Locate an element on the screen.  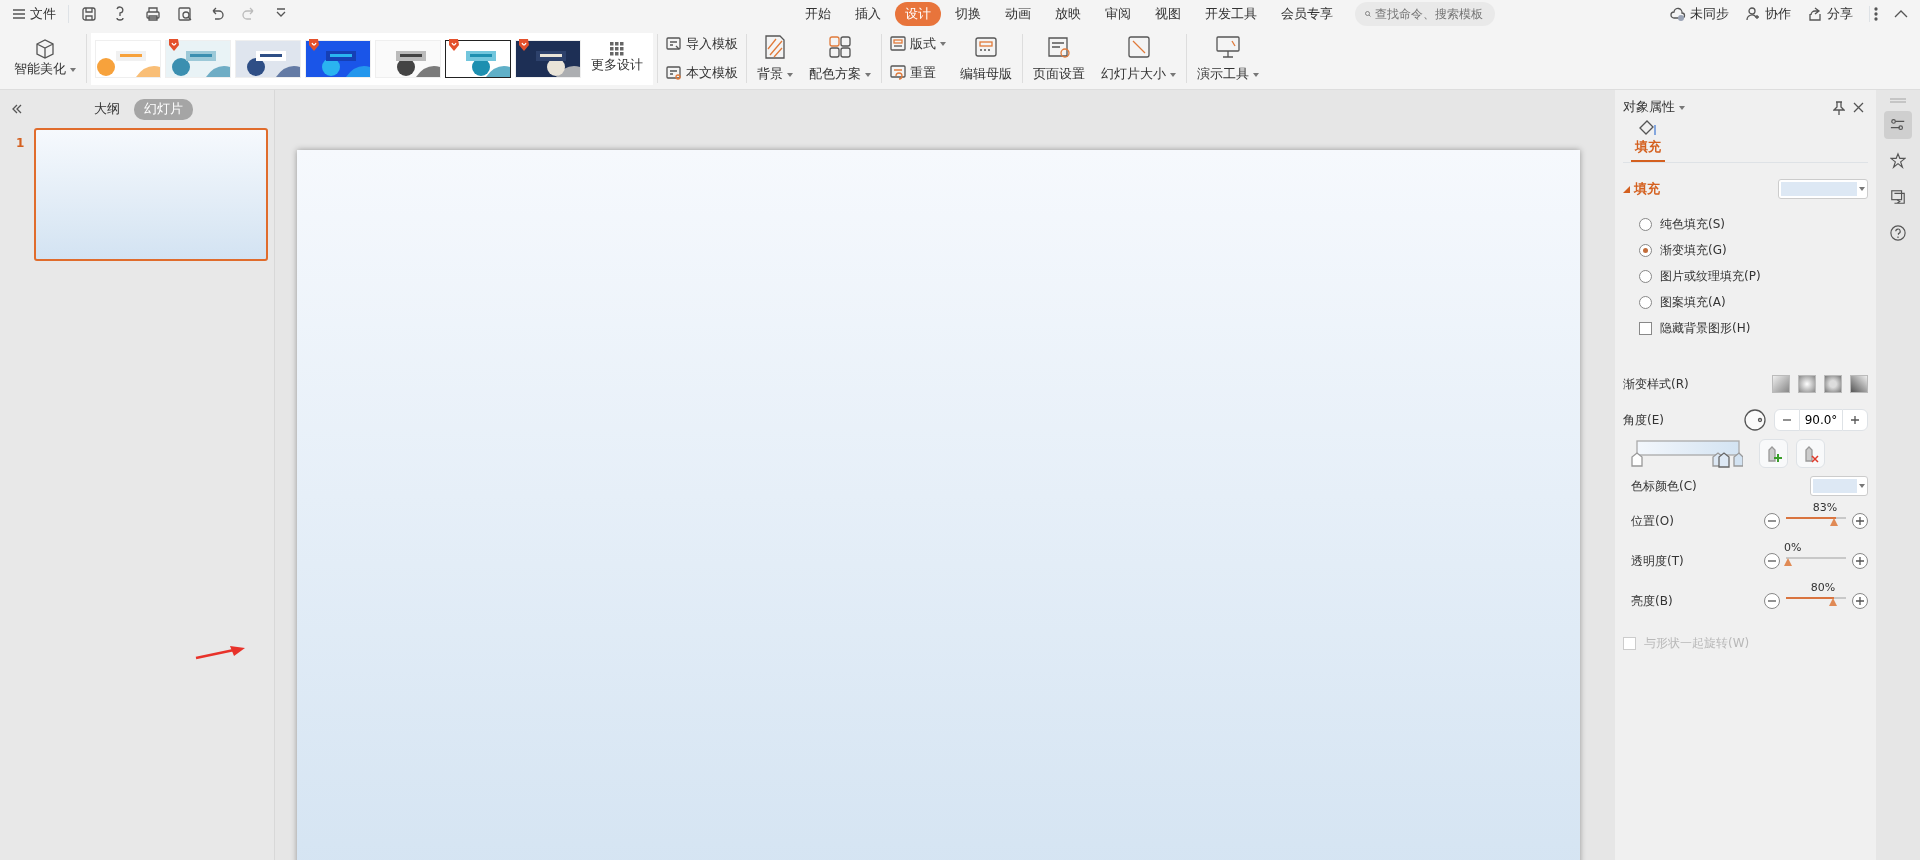
field-label: 渐变样式(R) is located at coordinates (1656, 385).